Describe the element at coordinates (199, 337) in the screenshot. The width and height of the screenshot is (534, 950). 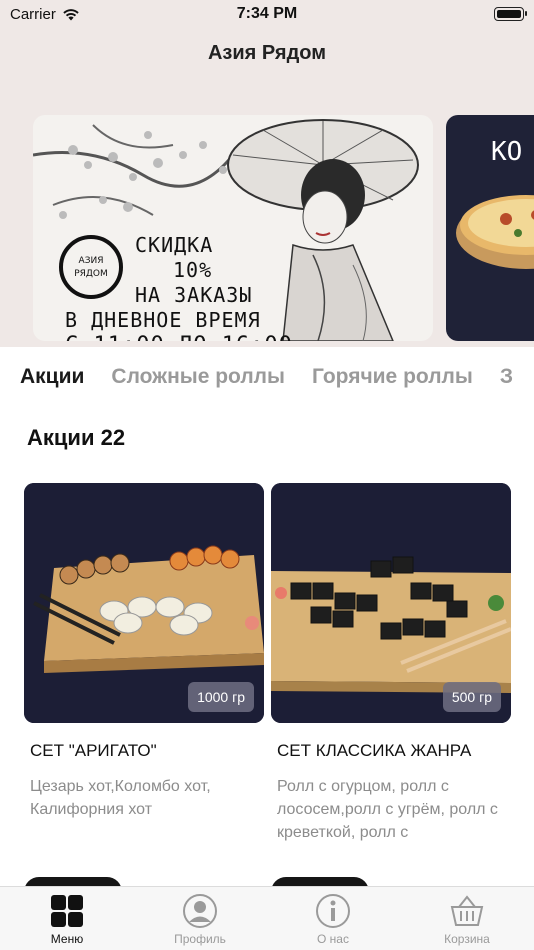
I see `promo-line: С 11:00 ДО 16:00` at that location.